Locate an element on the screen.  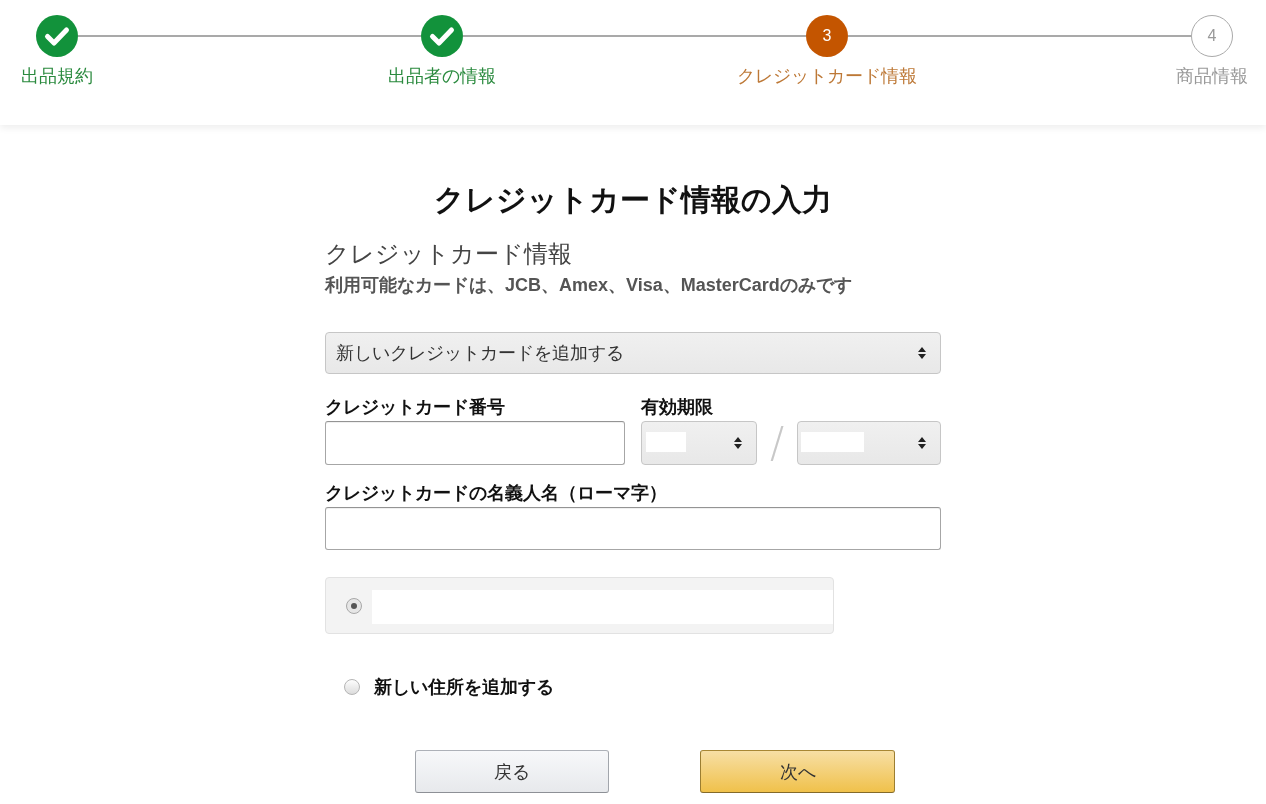
section-heading: クレジットカード情報 is located at coordinates (448, 254).